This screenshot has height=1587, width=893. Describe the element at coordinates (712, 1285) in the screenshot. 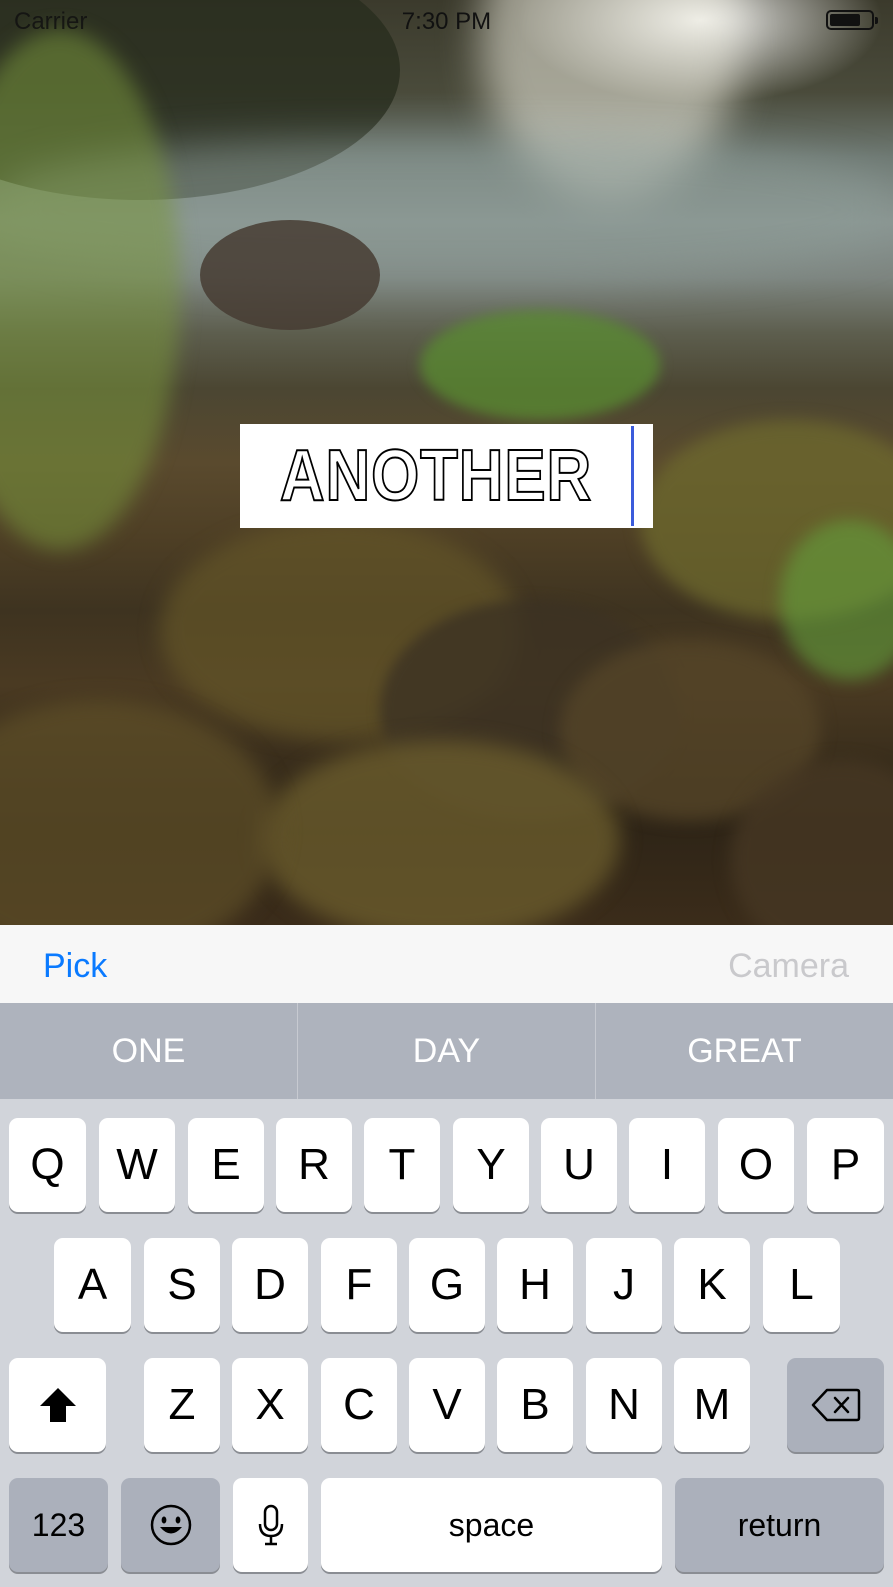

I see `key-k: K` at that location.